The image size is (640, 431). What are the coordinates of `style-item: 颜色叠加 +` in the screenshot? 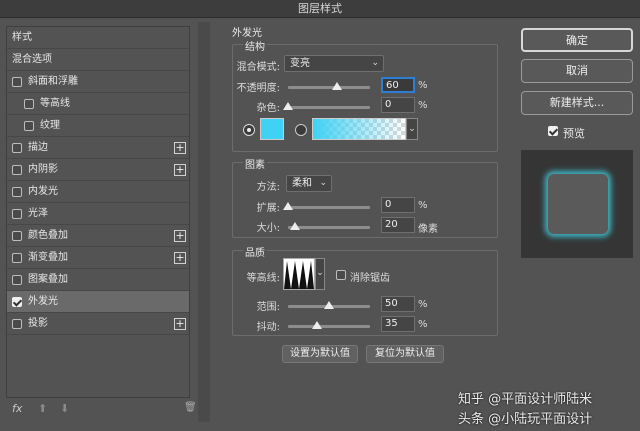 It's located at (98, 236).